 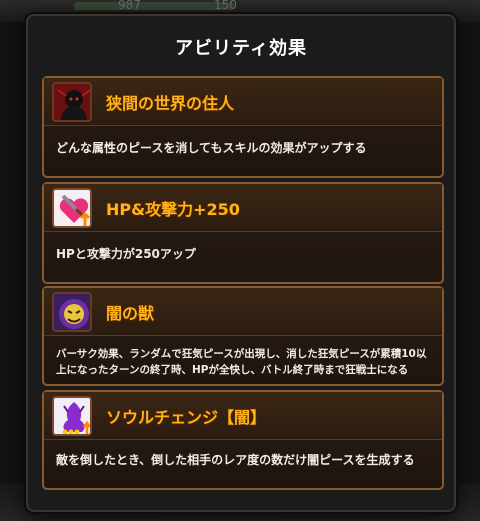 What do you see at coordinates (225, 6) in the screenshot?
I see `background-sub-number: 150` at bounding box center [225, 6].